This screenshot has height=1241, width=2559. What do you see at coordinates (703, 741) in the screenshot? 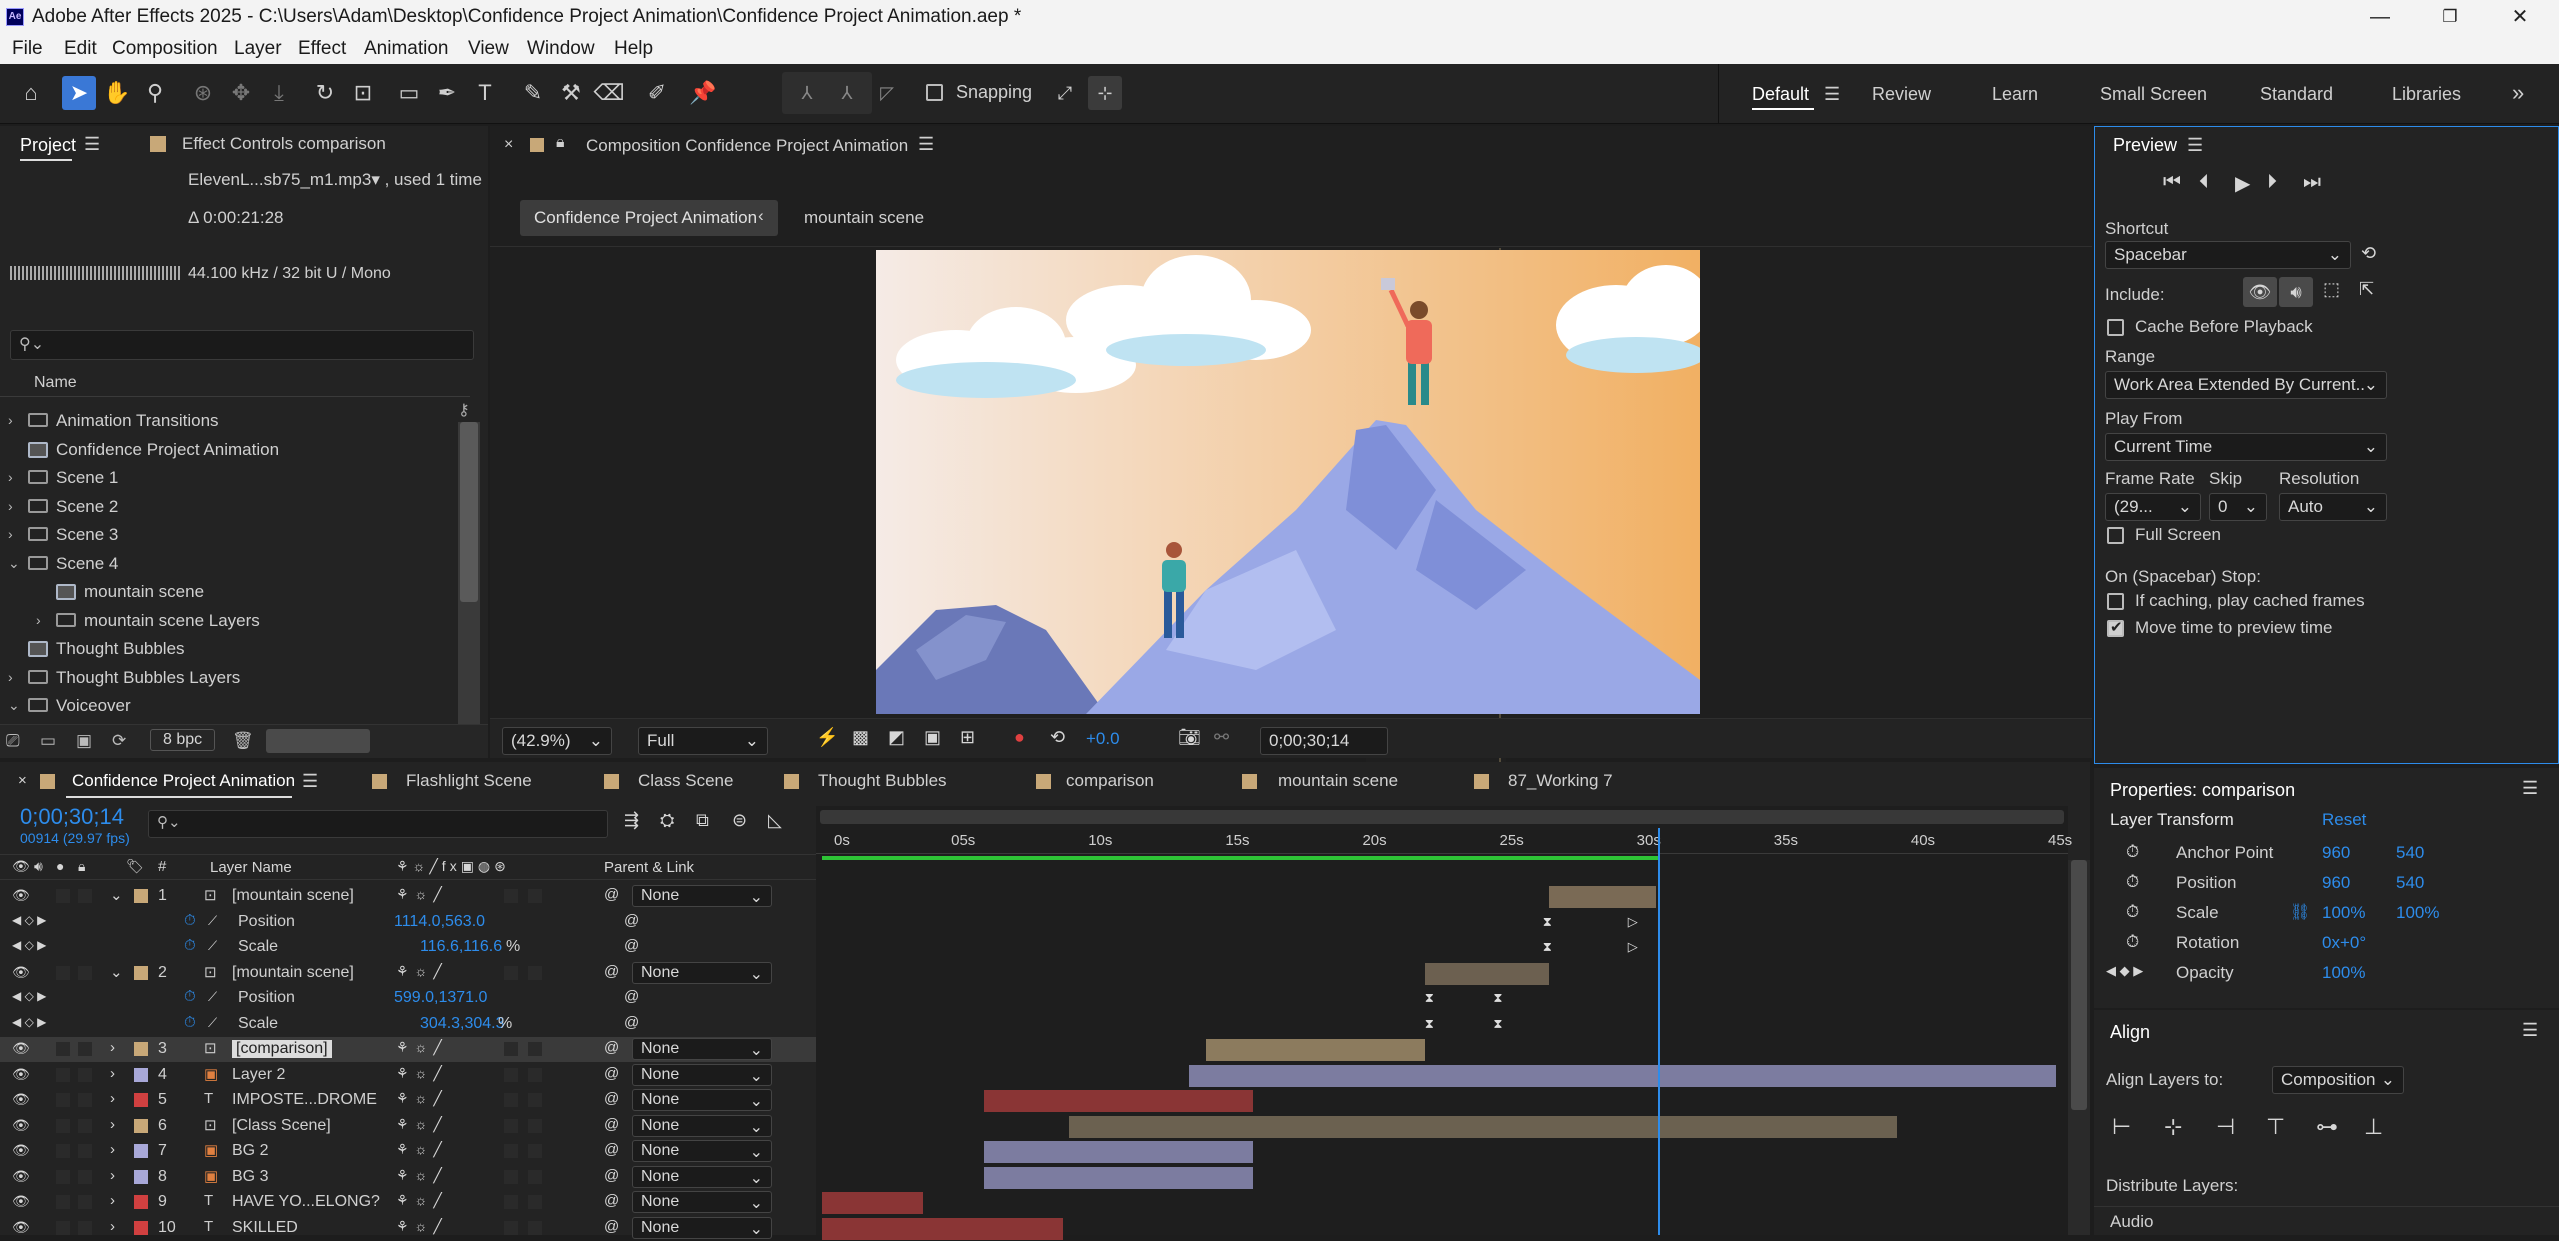
I see `resolution-dropdown: Full ⌄` at bounding box center [703, 741].